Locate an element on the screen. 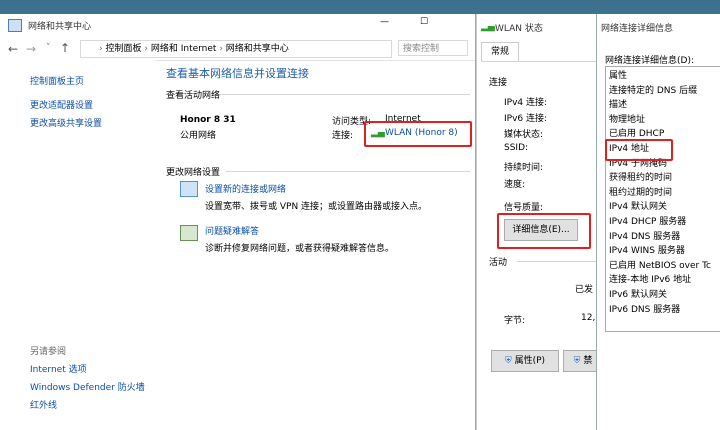 The image size is (720, 430). details-list-label: 网络连接详细信息(D): is located at coordinates (649, 61).